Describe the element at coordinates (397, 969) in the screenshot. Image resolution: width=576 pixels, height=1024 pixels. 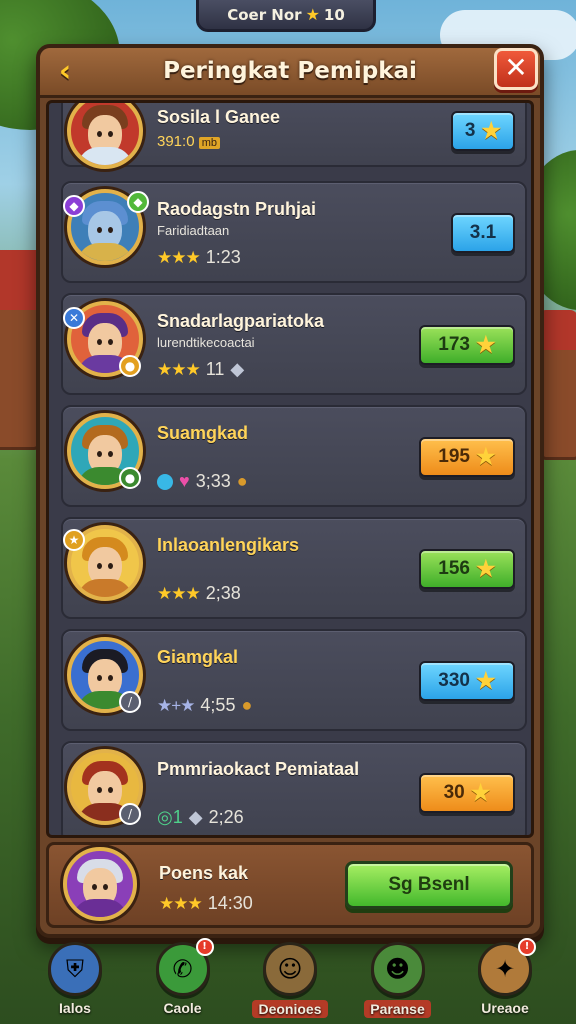
I see `goblin-icon: ☻` at that location.